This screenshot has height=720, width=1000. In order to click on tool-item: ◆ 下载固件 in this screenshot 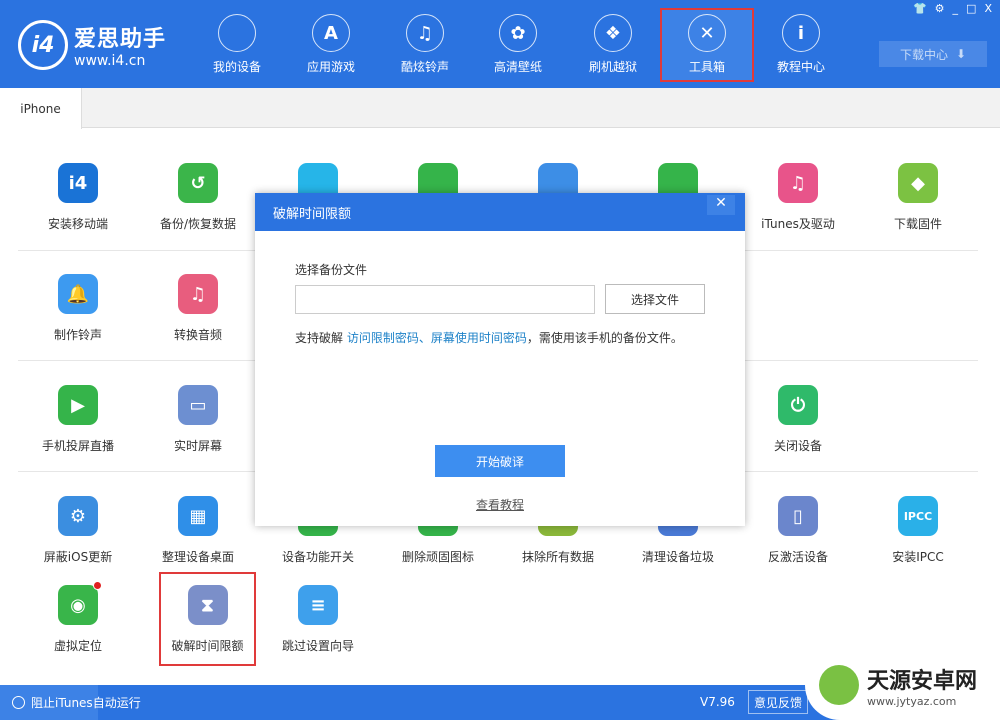, I will do `click(918, 208)`.